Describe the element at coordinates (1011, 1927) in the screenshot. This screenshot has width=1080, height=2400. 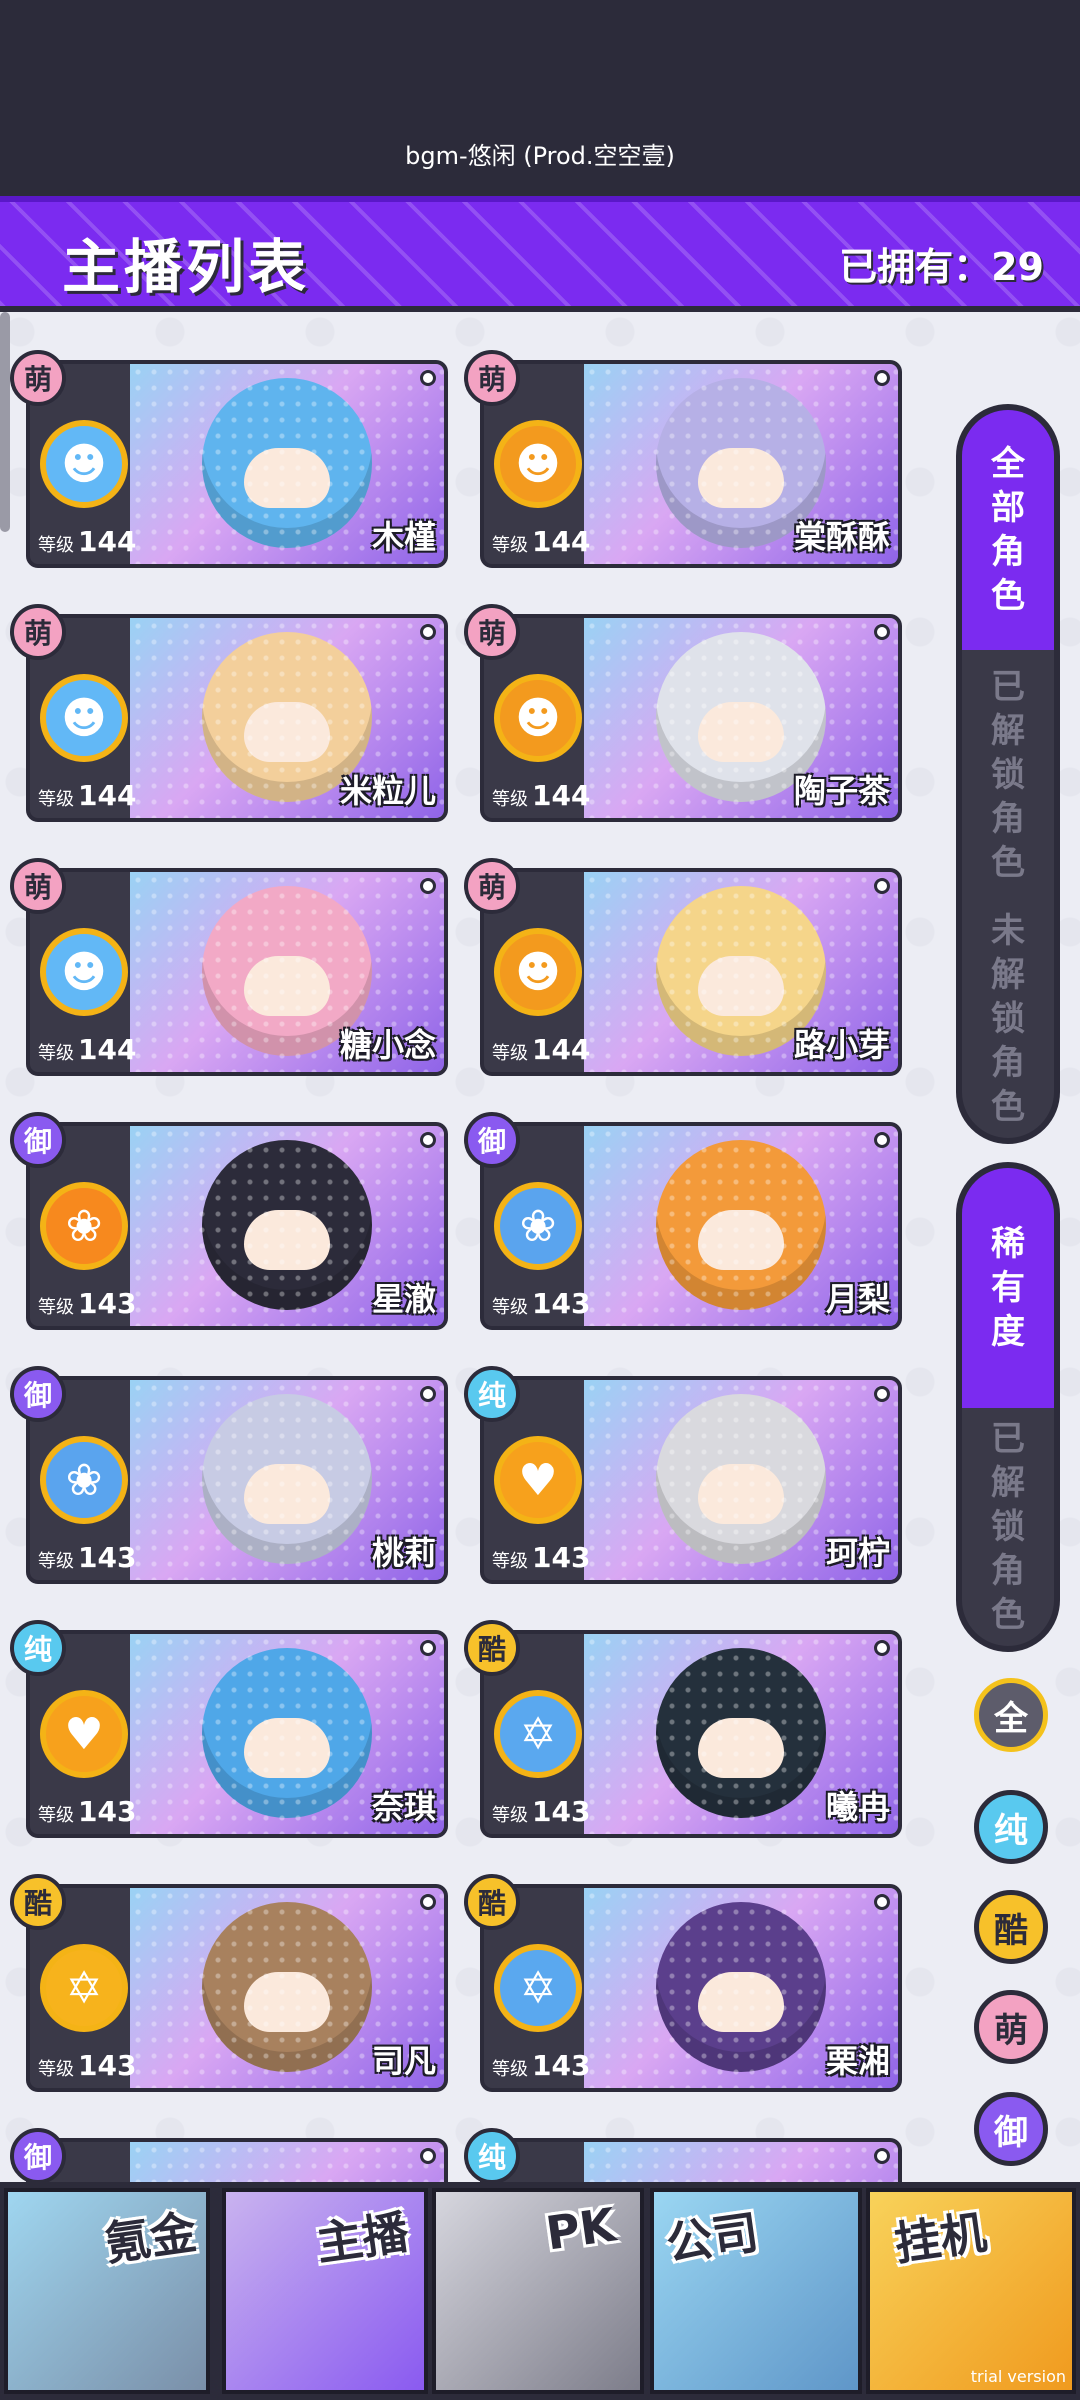
I see `type-filter-cool: 酷` at that location.